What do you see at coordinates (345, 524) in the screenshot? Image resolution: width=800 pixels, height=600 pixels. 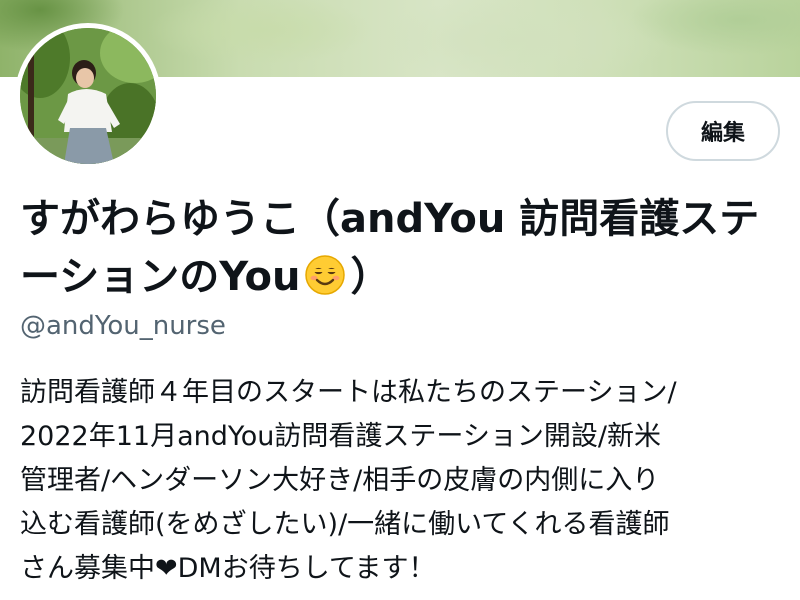 I see `bio-line-4: 込む看護師(をめざしたい)/一緒に働いてくれる看護師` at bounding box center [345, 524].